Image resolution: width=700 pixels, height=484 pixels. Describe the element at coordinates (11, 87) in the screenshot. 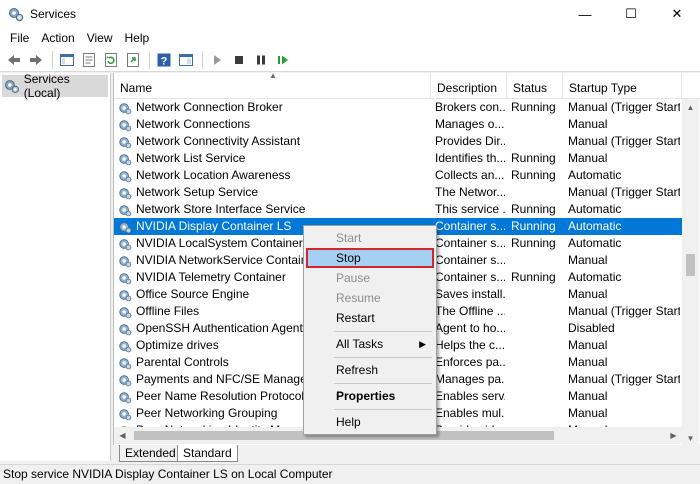

I see `services-gear-icon` at that location.